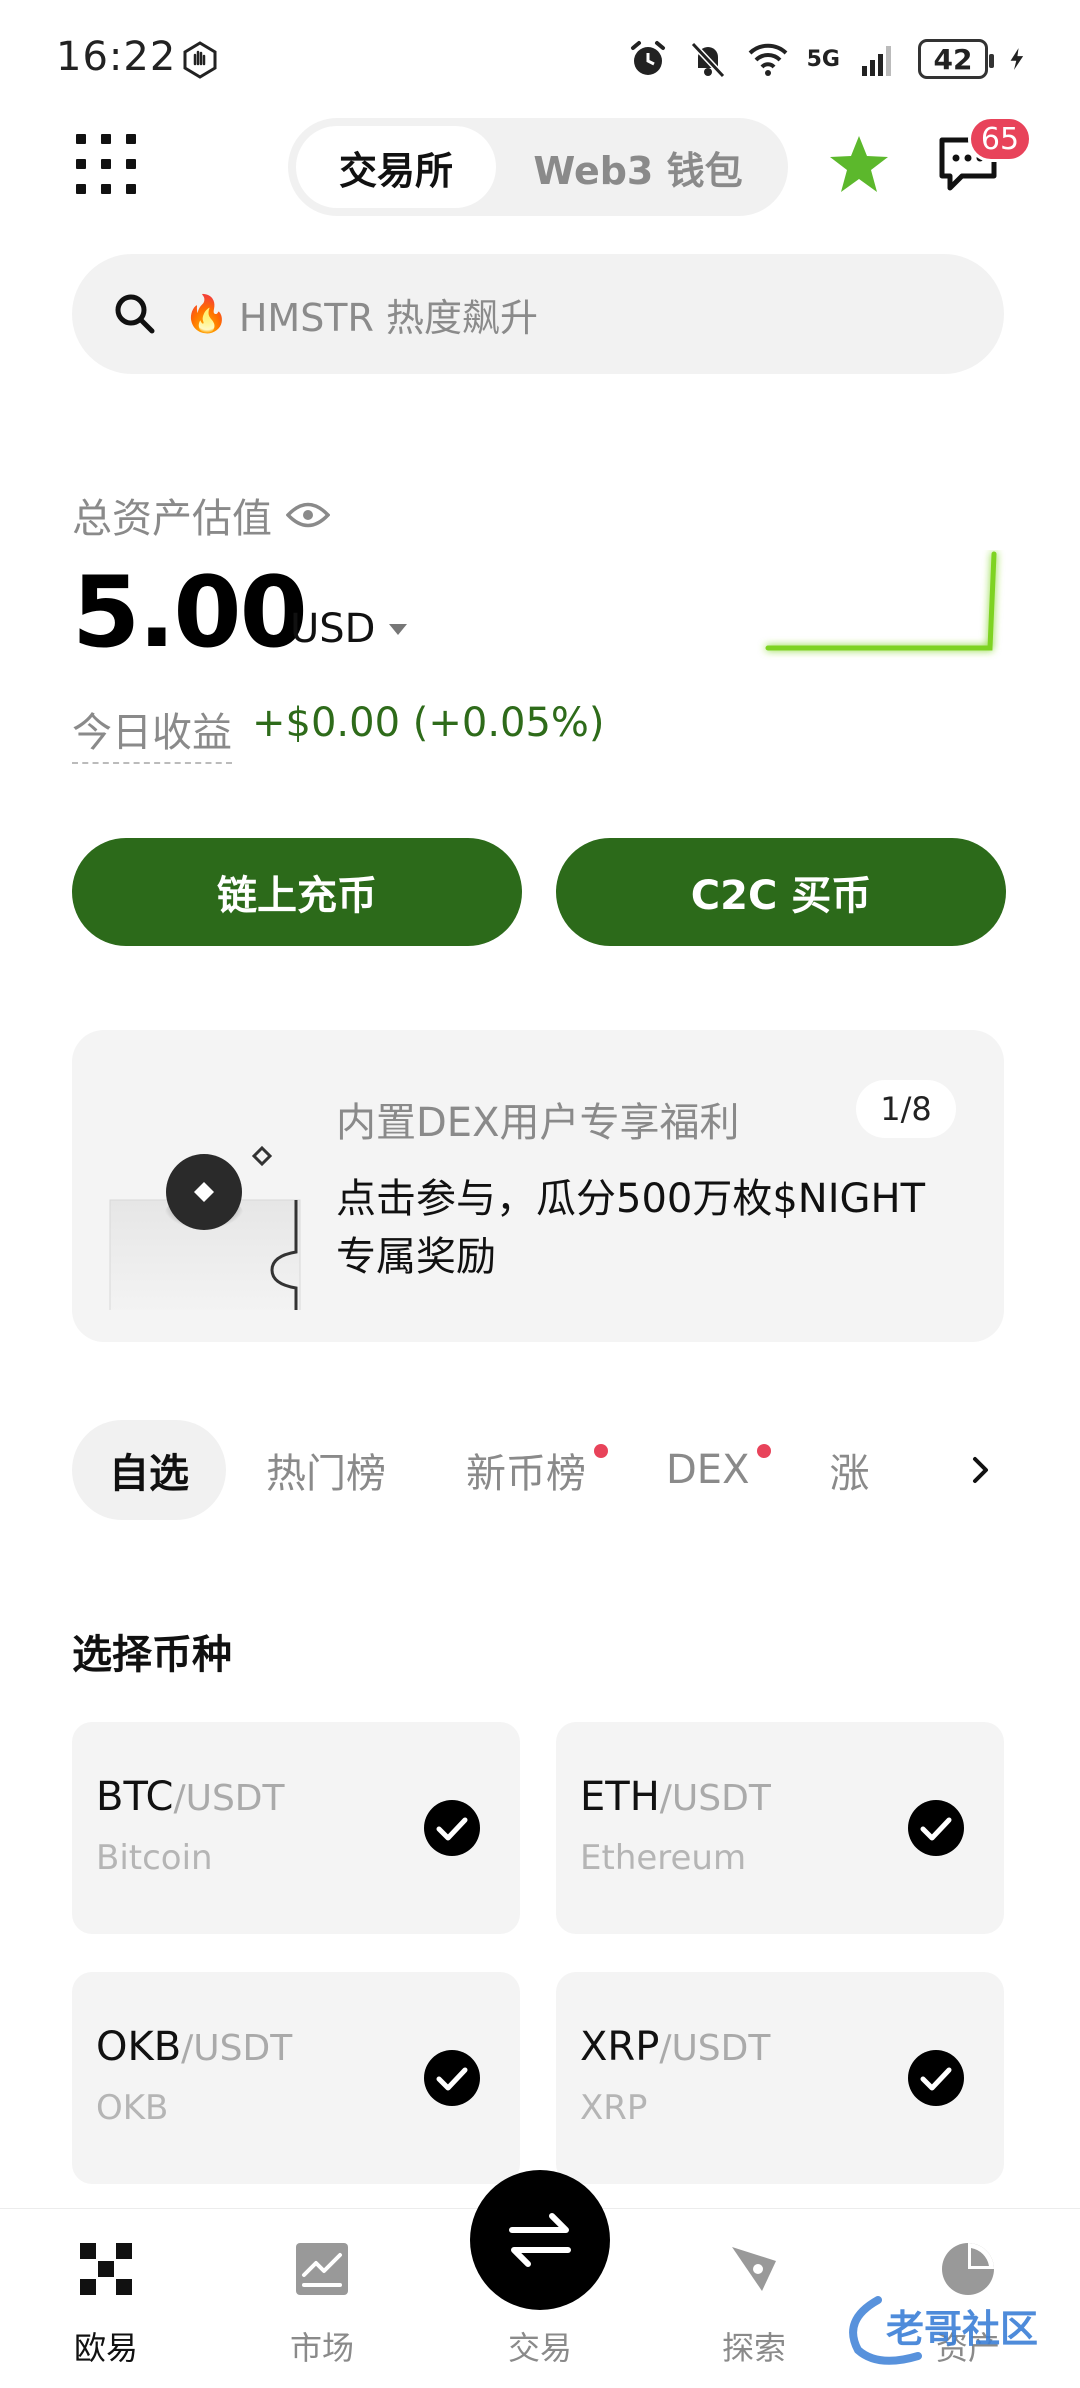  Describe the element at coordinates (154, 1858) in the screenshot. I see `coin-name: Bitcoin` at that location.